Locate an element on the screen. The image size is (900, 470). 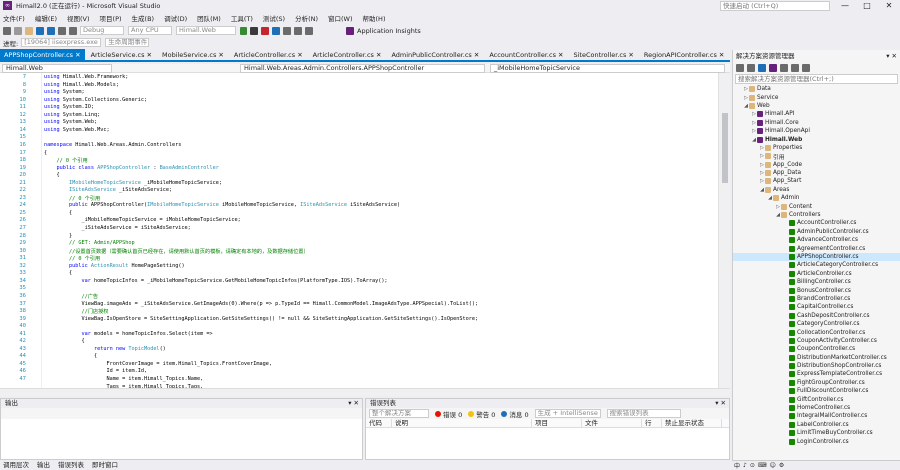
maximize-button: □ is located at coordinates (867, 6).